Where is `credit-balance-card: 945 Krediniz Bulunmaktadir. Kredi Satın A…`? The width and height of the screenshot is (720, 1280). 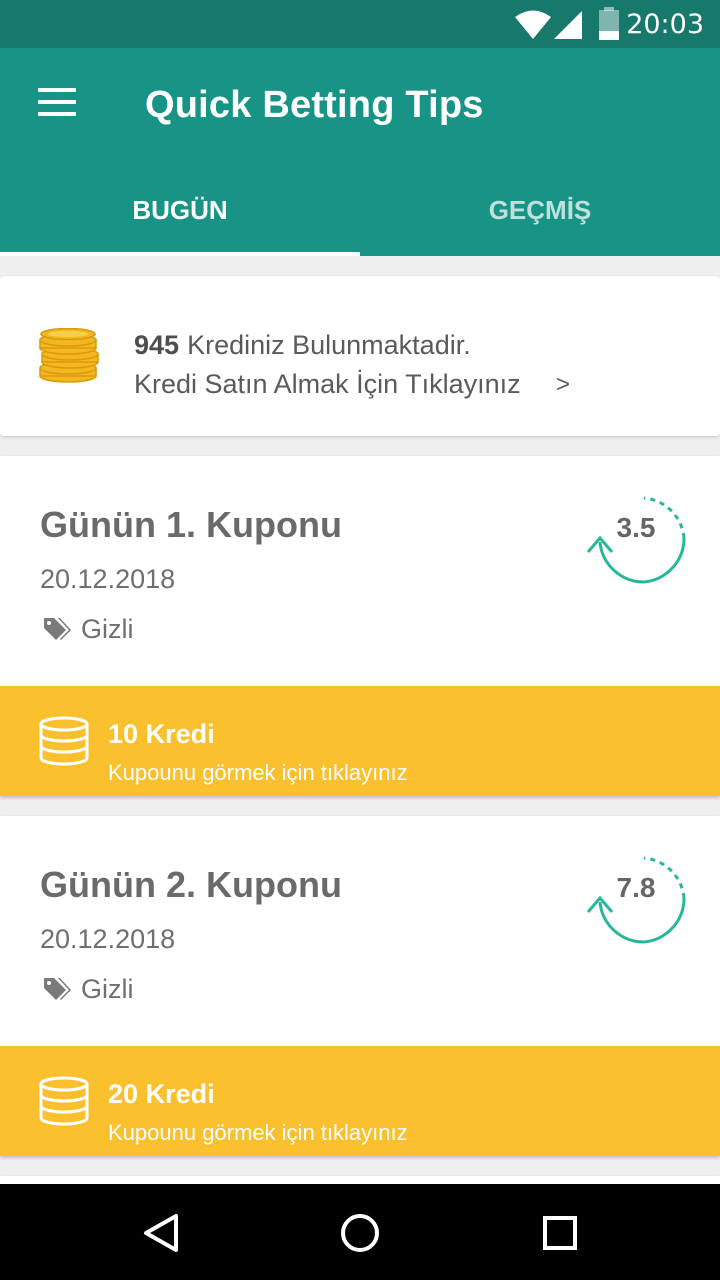 credit-balance-card: 945 Krediniz Bulunmaktadir. Kredi Satın A… is located at coordinates (360, 356).